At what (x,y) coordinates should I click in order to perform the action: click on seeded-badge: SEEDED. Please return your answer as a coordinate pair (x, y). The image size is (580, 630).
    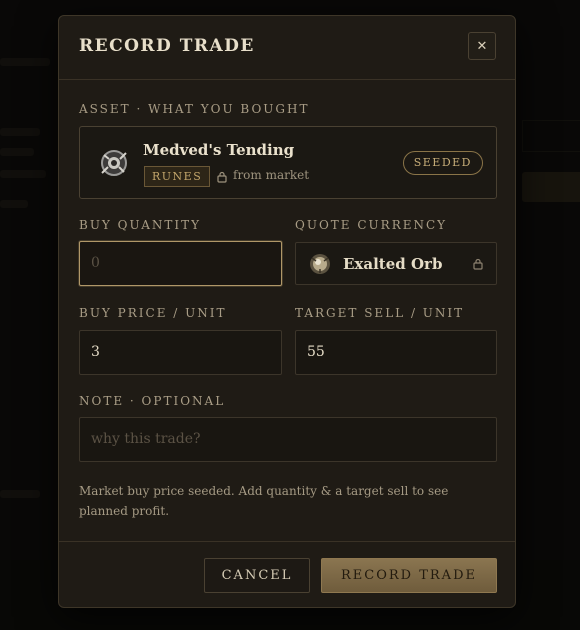
    Looking at the image, I should click on (442, 163).